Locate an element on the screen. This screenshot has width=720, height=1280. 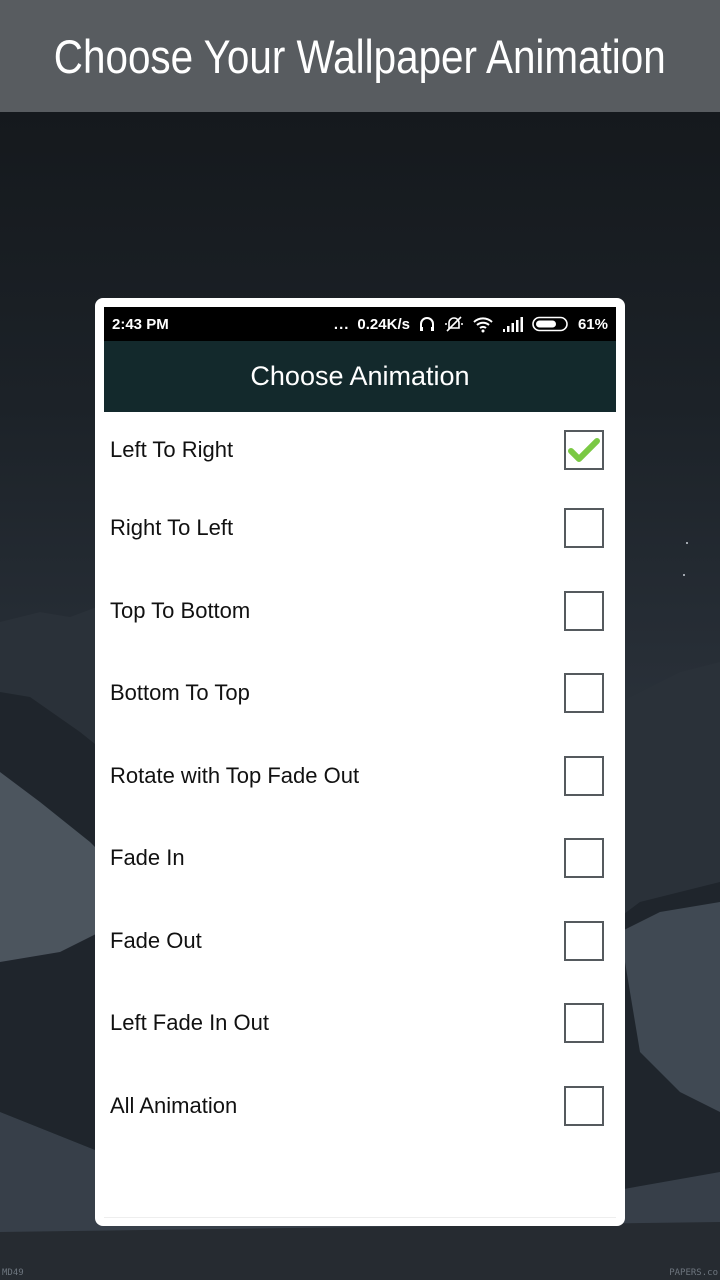
option-label: Left To Right is located at coordinates (172, 449).